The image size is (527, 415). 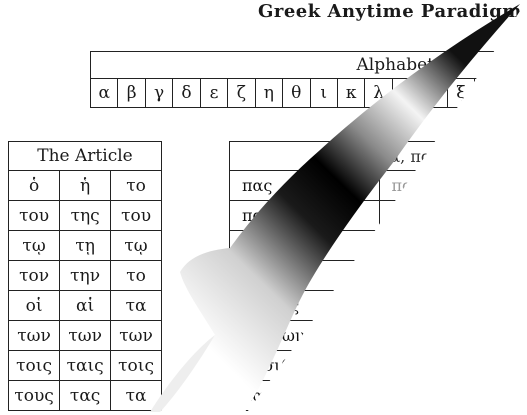 What do you see at coordinates (269, 93) in the screenshot?
I see `letter-cell: η` at bounding box center [269, 93].